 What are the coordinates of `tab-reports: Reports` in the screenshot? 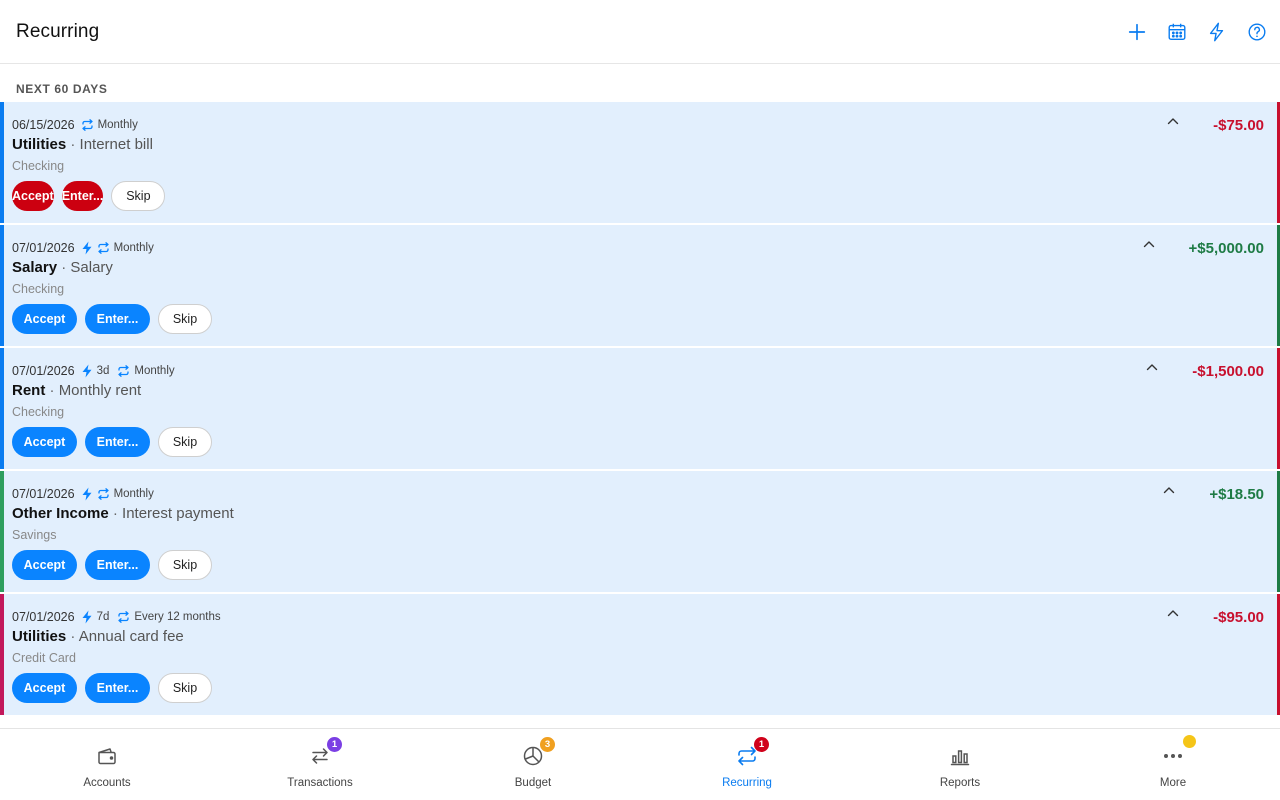 It's located at (960, 764).